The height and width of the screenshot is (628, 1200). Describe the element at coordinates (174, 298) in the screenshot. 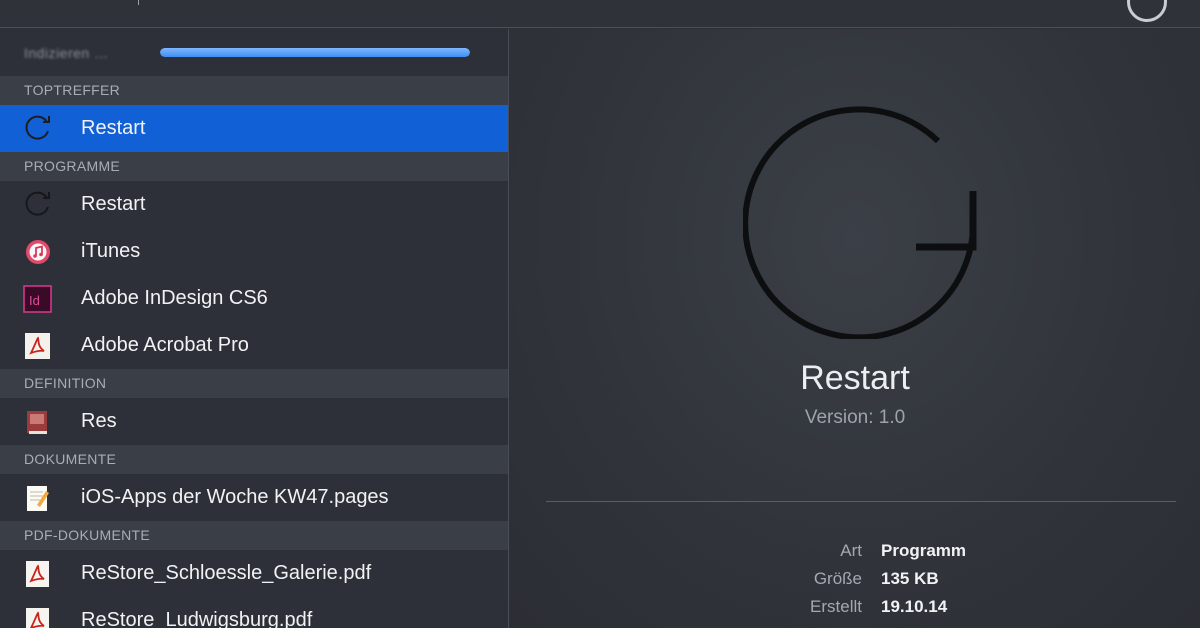

I see `result-label: Adobe InDesign CS6` at that location.